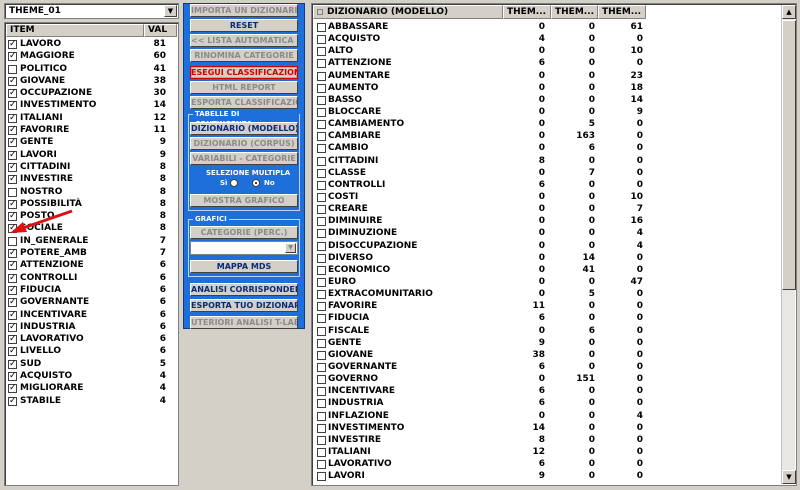  I want to click on table-row: ATTENZIONE 6 0 0, so click(548, 63).